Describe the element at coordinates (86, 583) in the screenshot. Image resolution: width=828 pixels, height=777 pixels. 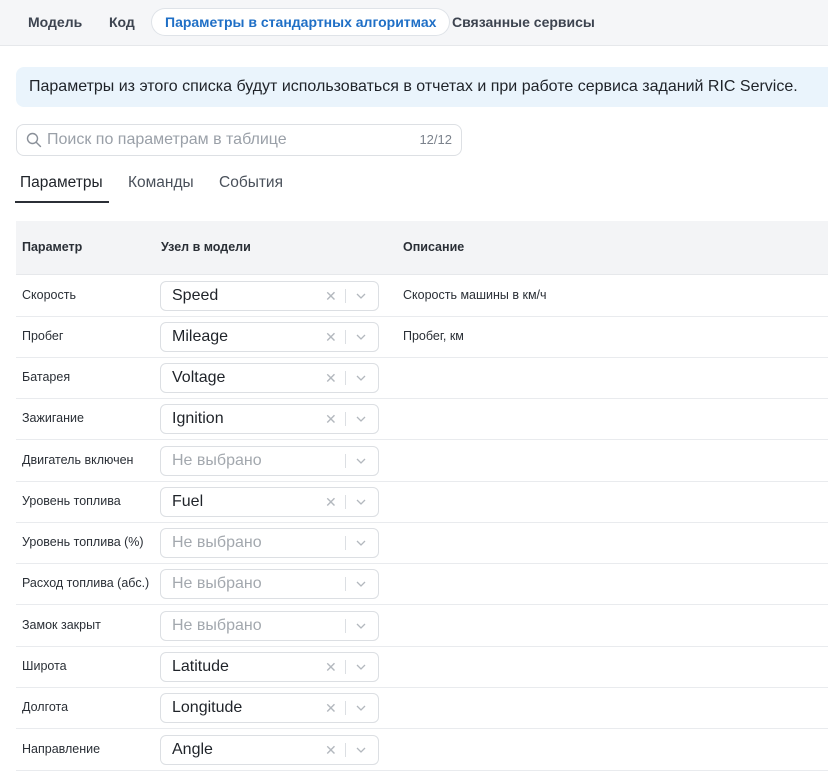
I see `param-name: Расход топлива (абс.)` at that location.